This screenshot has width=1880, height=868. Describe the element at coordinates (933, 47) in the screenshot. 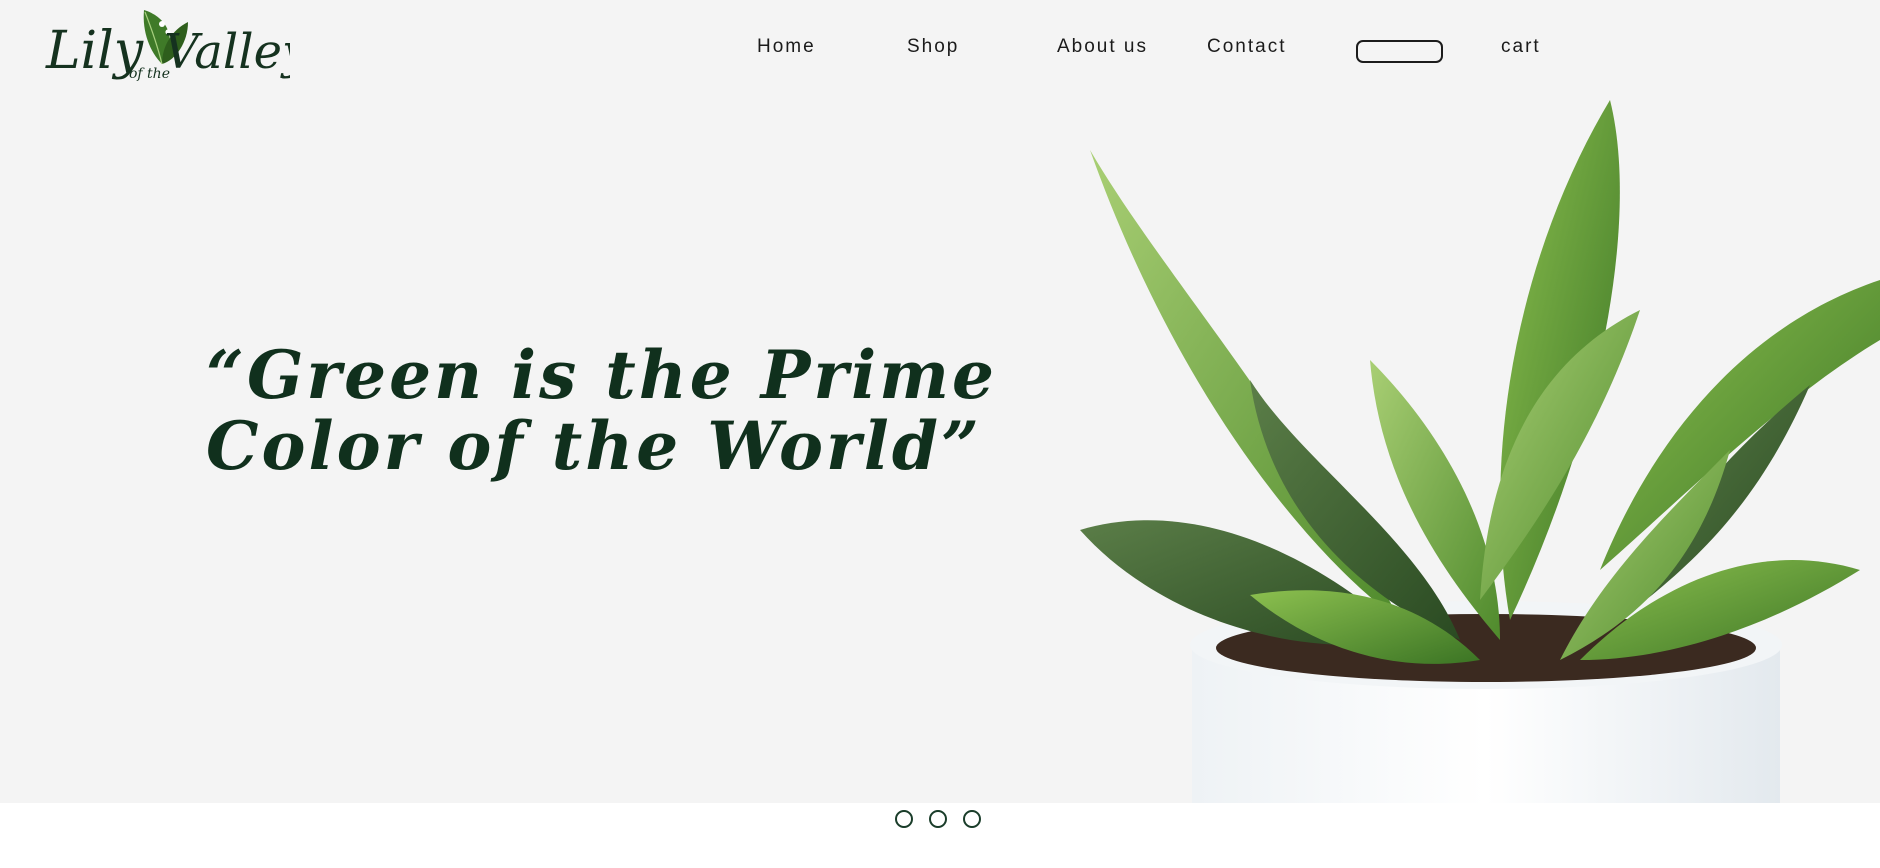

I see `nav-shop-link: Shop` at that location.